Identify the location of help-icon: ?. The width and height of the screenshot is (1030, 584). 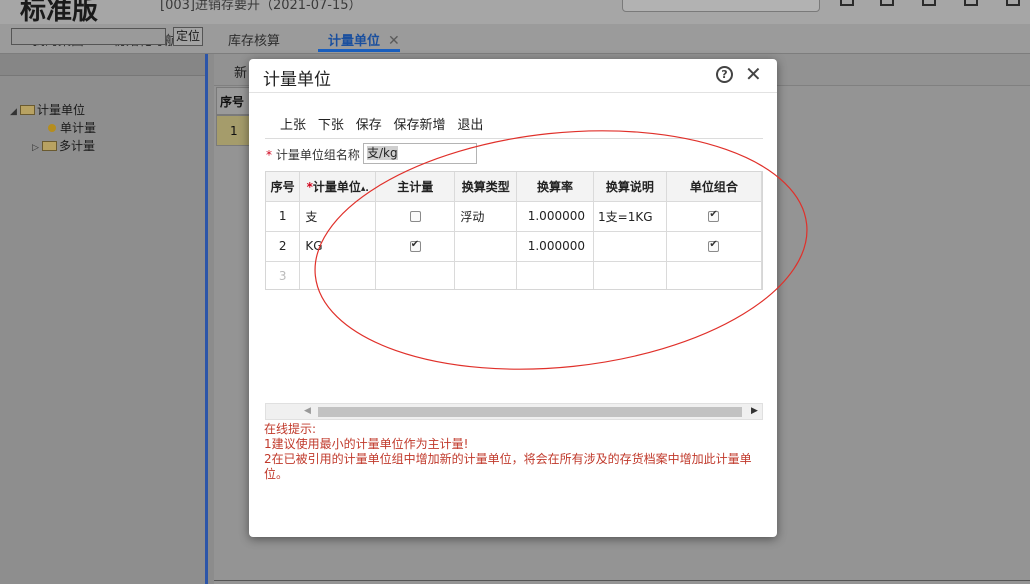
(724, 74).